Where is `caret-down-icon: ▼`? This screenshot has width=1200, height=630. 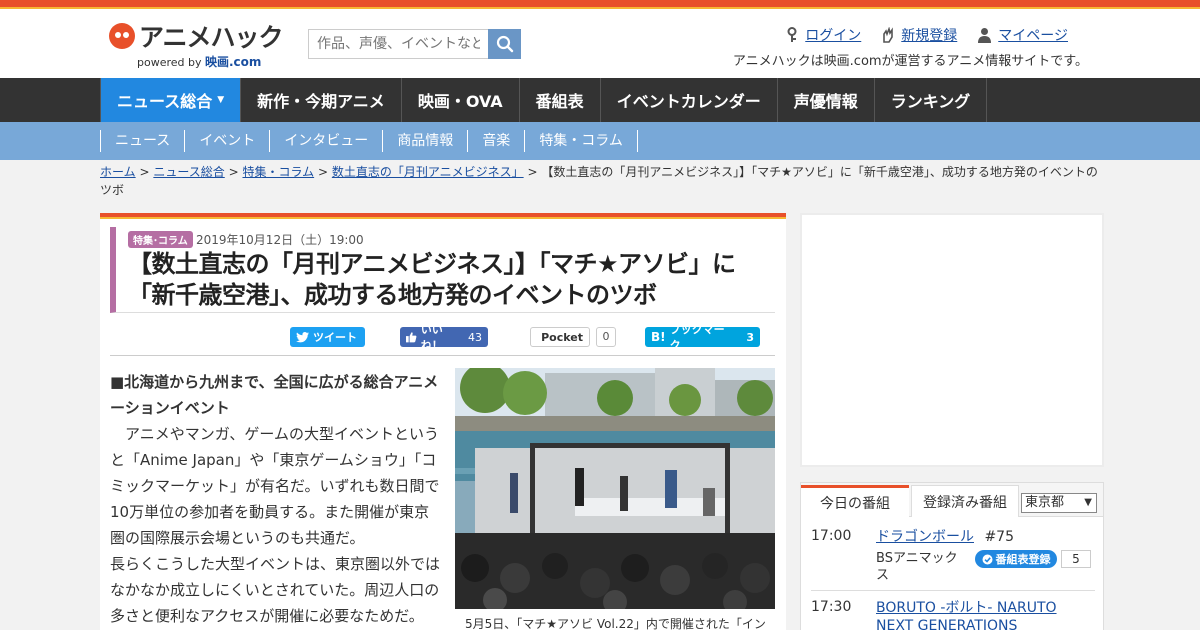
caret-down-icon: ▼ is located at coordinates (221, 100).